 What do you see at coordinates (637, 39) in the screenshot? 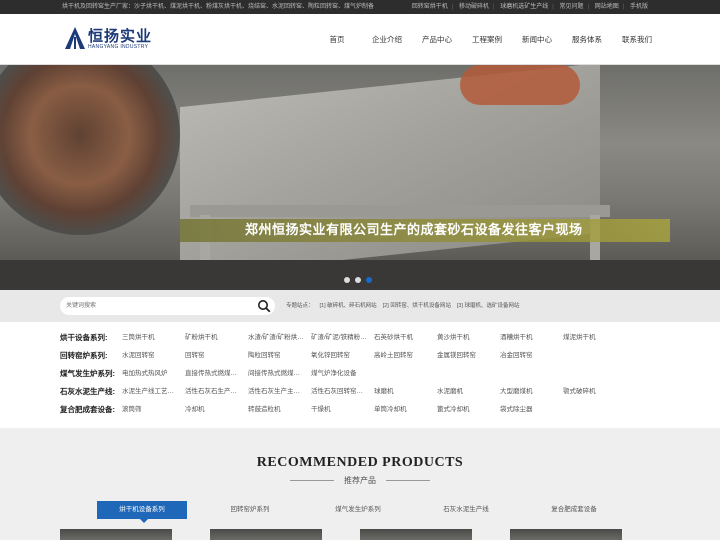
I see `nav-contact: 联系我们` at bounding box center [637, 39].